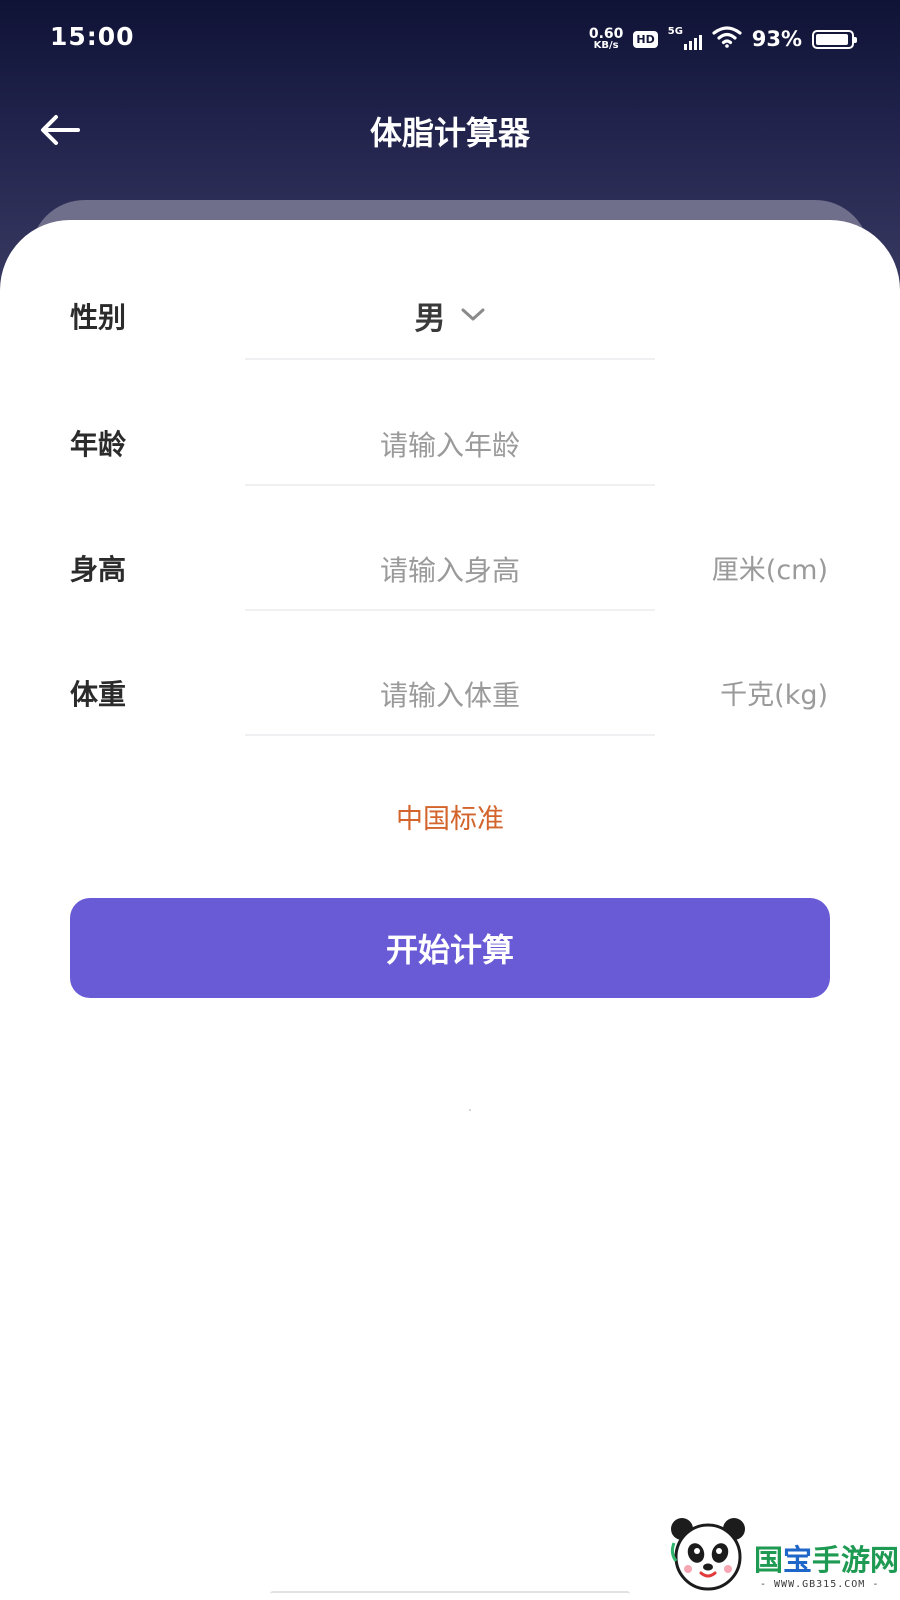 This screenshot has width=900, height=1600. What do you see at coordinates (776, 39) in the screenshot?
I see `battery-percent: 93%` at bounding box center [776, 39].